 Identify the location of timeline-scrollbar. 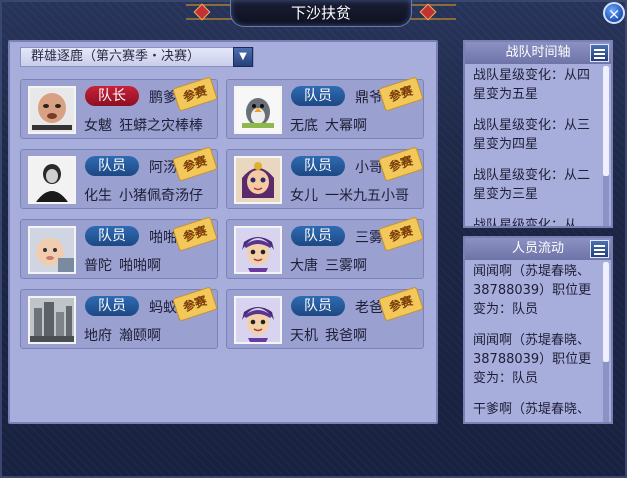
(606, 146).